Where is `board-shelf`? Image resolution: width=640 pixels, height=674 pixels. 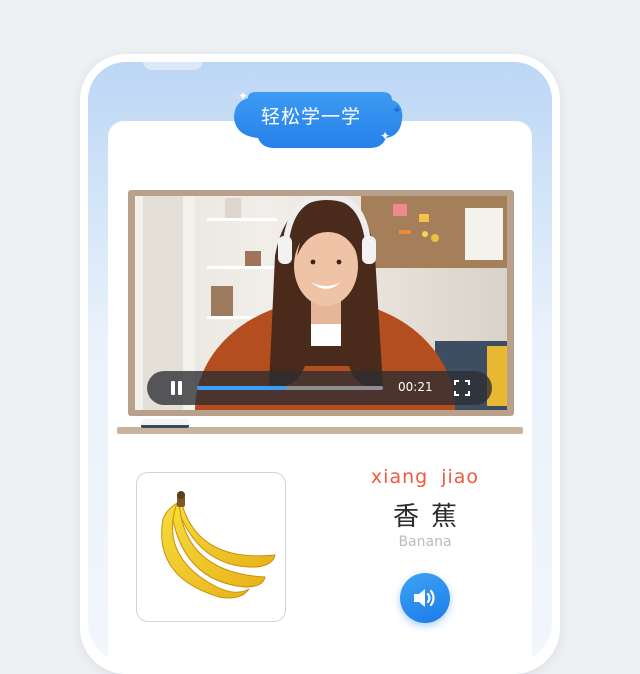
board-shelf is located at coordinates (320, 430).